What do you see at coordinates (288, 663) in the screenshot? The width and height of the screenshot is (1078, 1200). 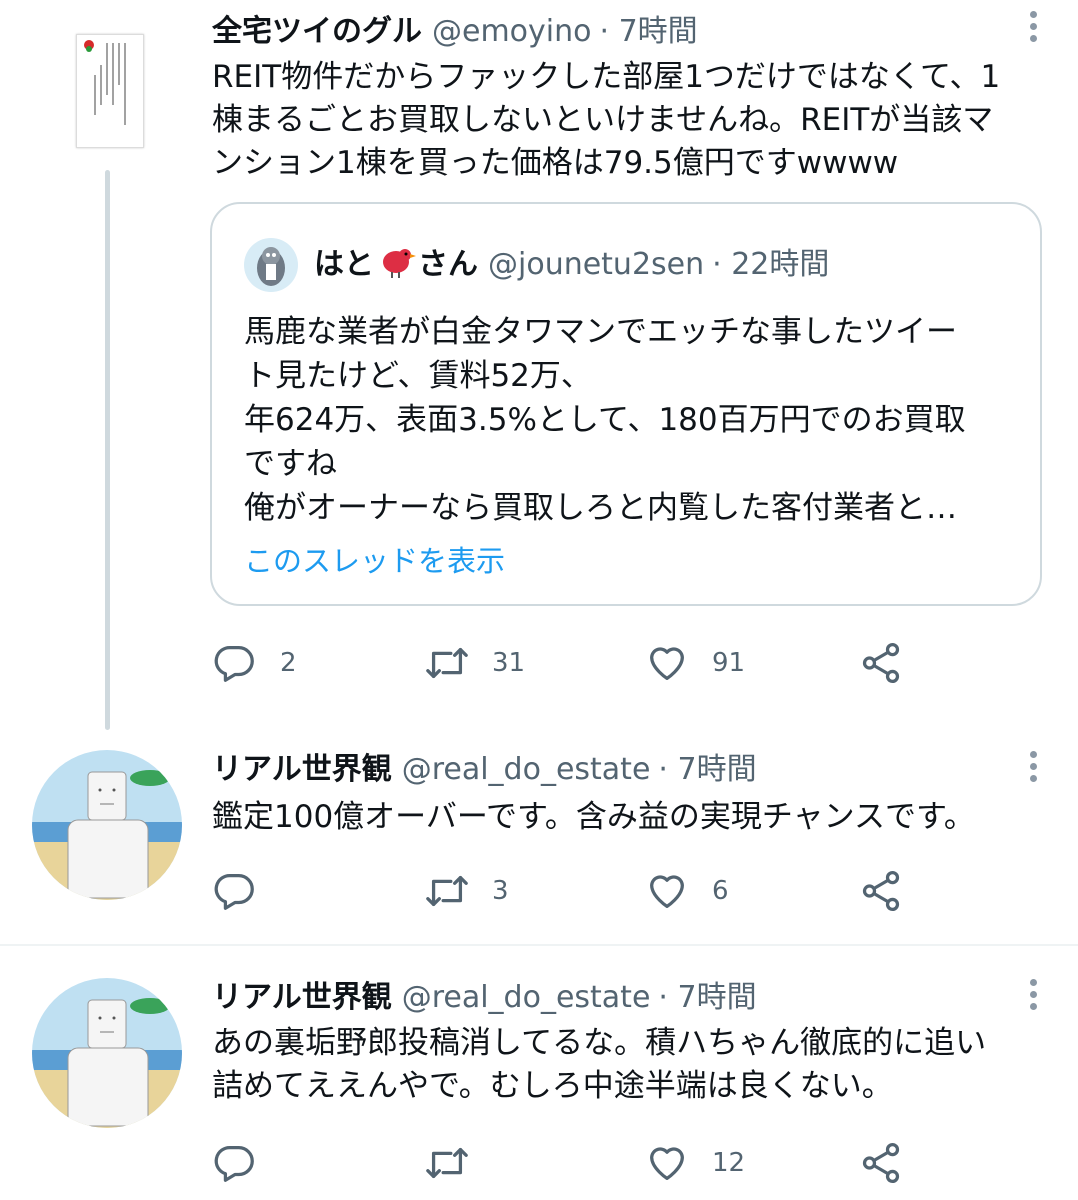 I see `reply-count: 2` at bounding box center [288, 663].